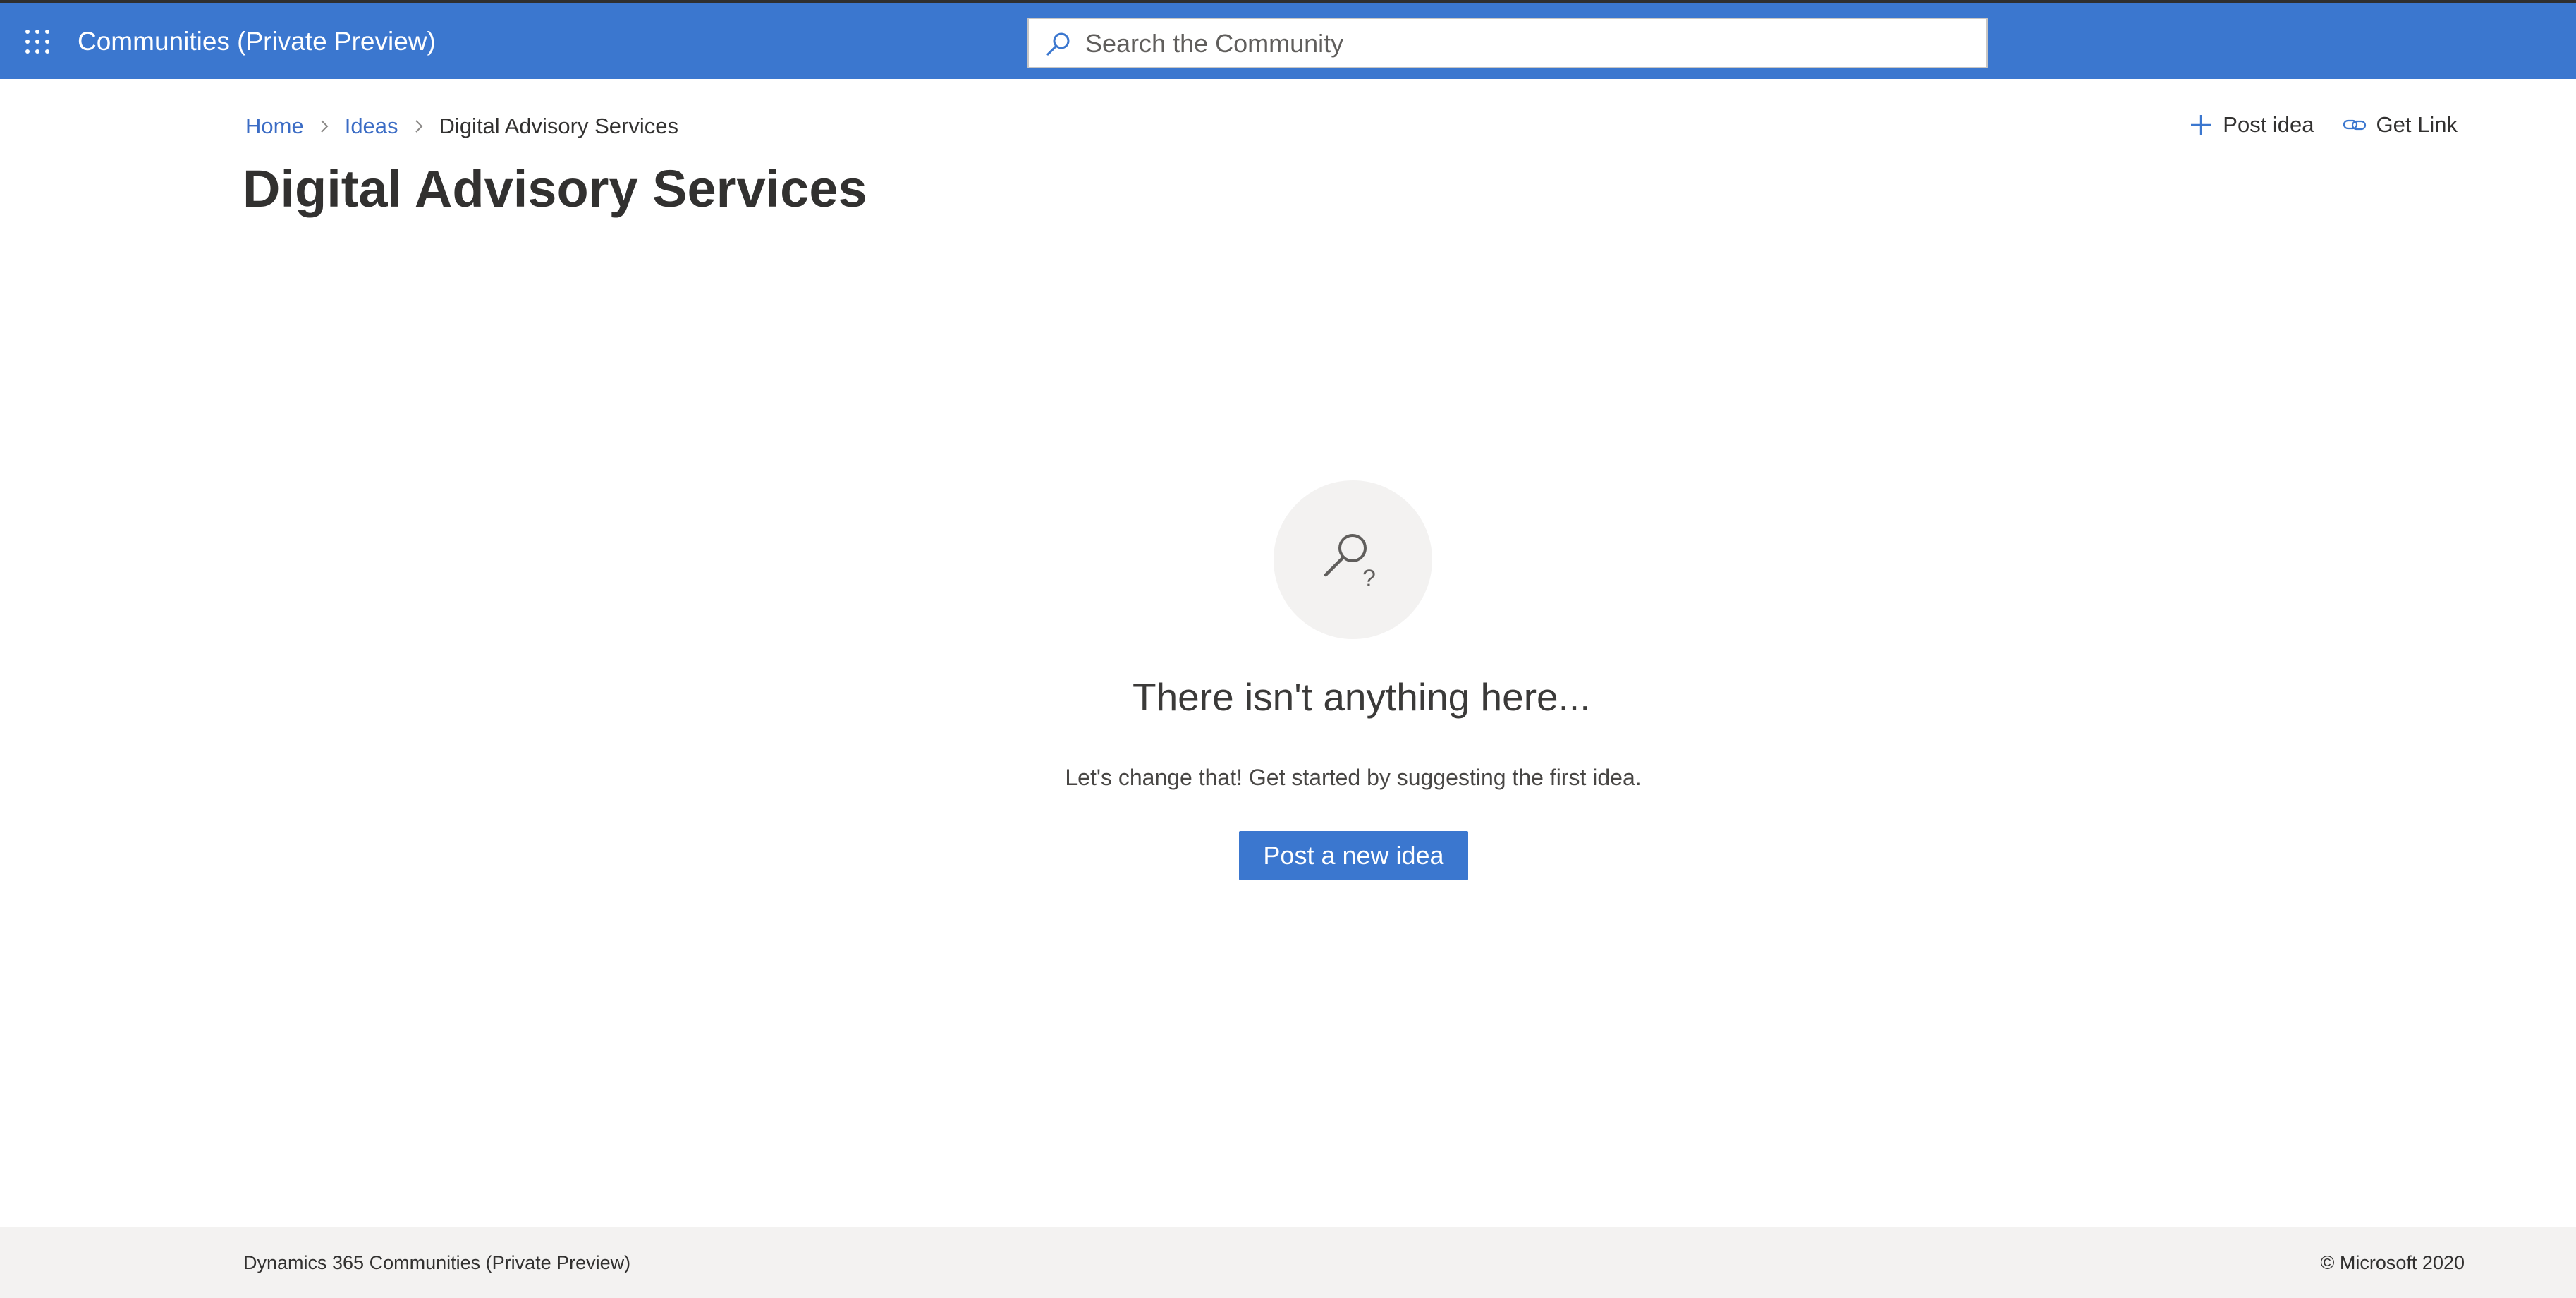 The width and height of the screenshot is (2576, 1298). I want to click on app-title: Communities (Private Preview), so click(257, 41).